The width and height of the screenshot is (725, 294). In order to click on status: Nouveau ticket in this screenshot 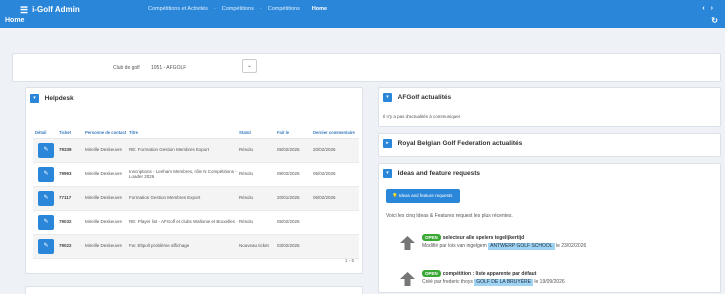, I will do `click(254, 246)`.